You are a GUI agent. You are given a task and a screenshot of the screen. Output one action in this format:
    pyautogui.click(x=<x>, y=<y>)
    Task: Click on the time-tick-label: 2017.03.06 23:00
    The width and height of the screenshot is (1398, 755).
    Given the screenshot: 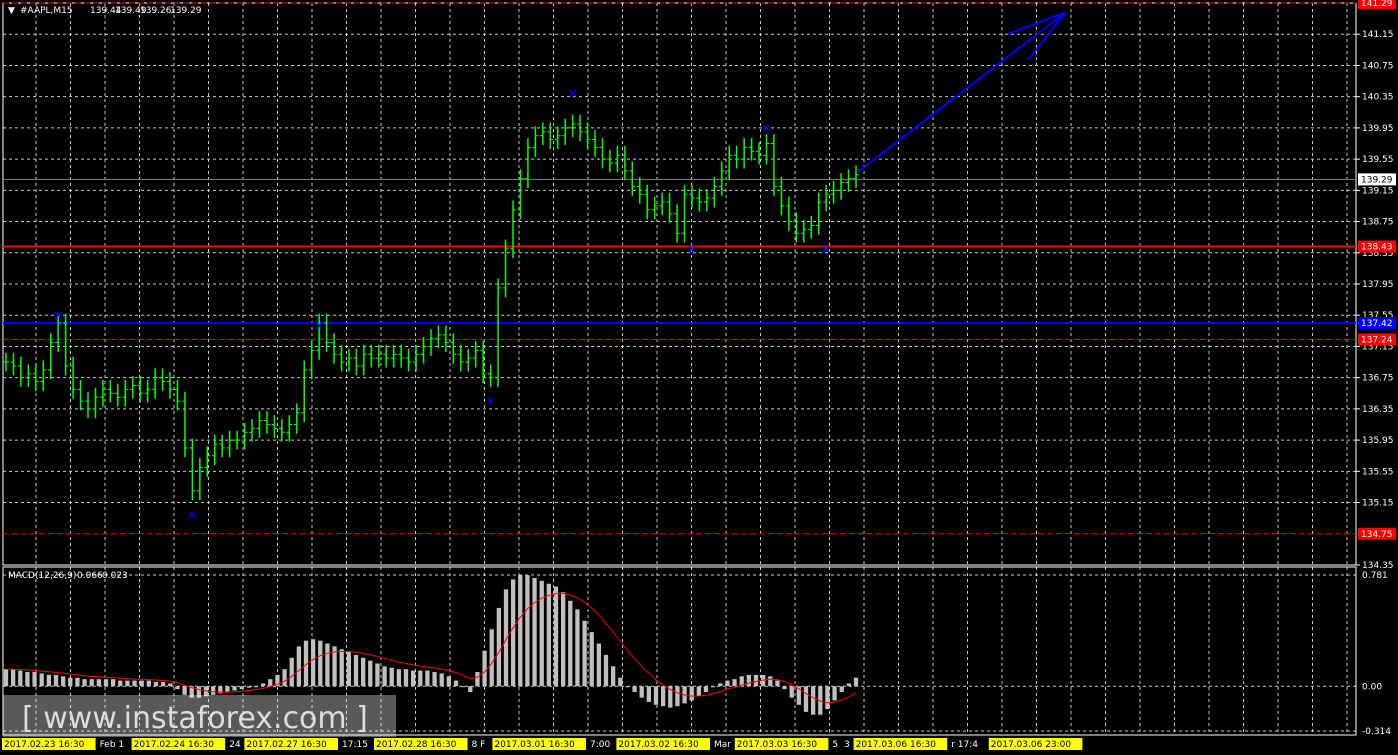 What is the action you would take?
    pyautogui.click(x=1031, y=745)
    